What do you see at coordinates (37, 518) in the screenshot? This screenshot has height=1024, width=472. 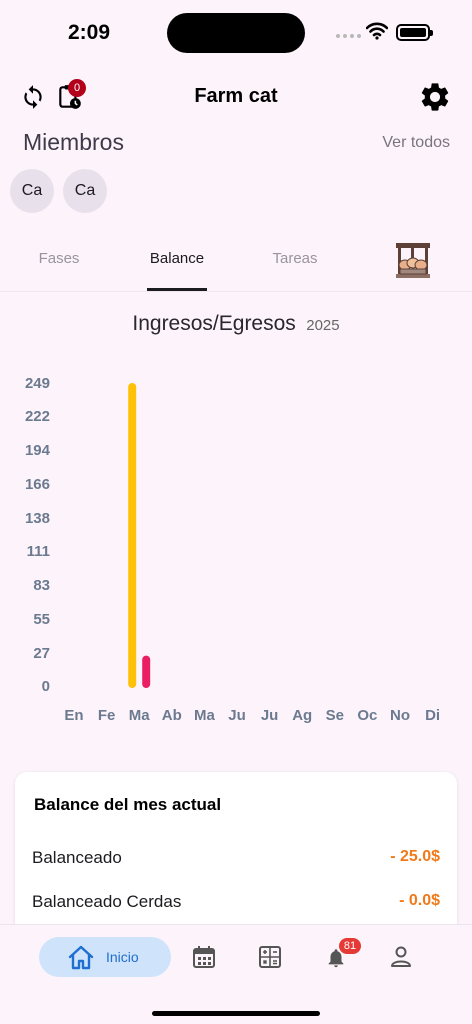 I see `y-tick-label: 138` at bounding box center [37, 518].